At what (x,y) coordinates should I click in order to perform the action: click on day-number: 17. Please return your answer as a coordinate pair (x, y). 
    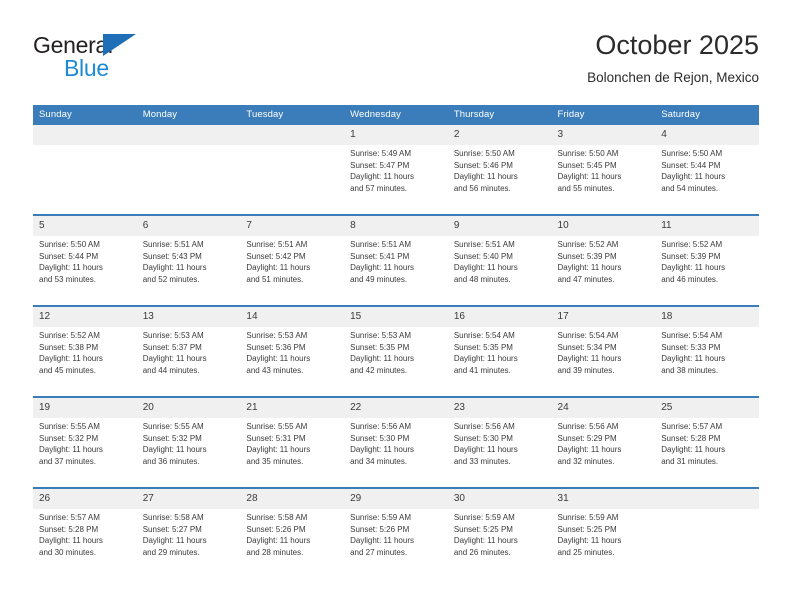
    Looking at the image, I should click on (603, 317).